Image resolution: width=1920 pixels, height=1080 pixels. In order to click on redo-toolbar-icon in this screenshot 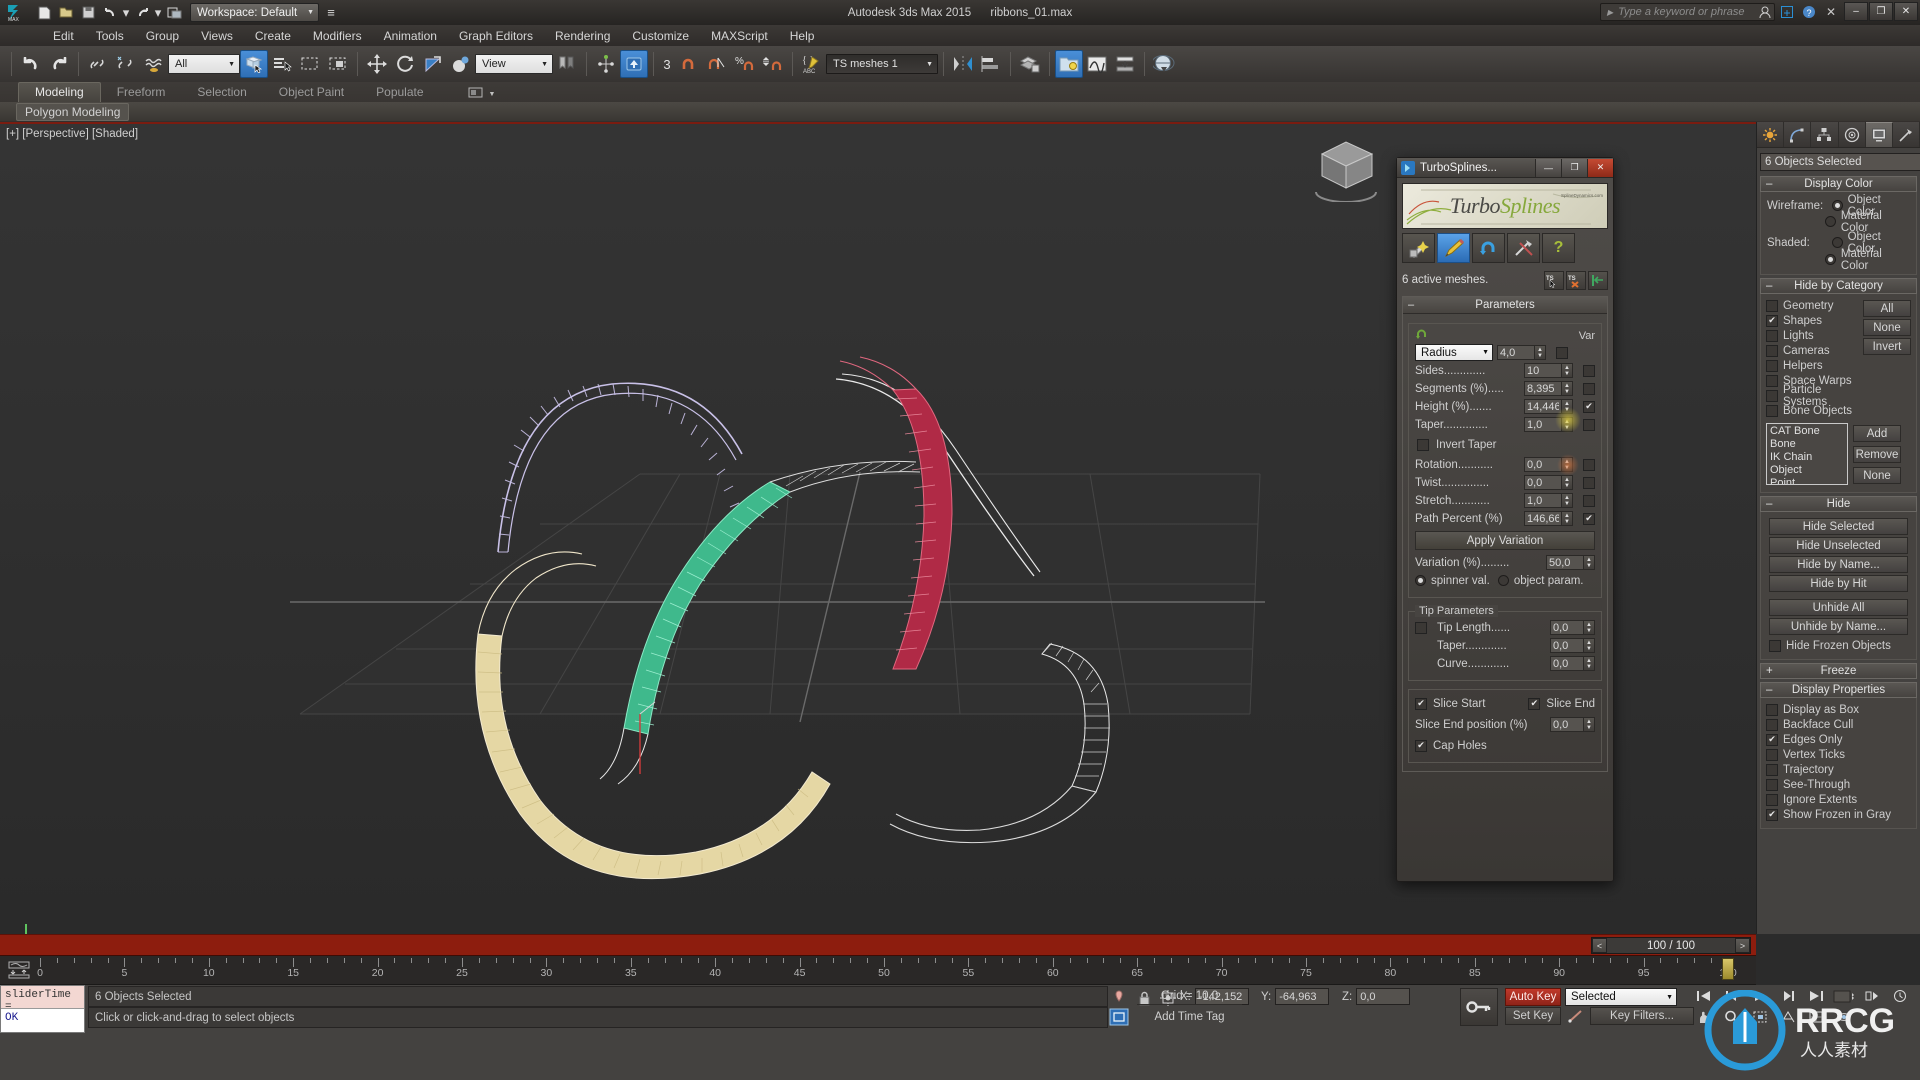, I will do `click(59, 64)`.